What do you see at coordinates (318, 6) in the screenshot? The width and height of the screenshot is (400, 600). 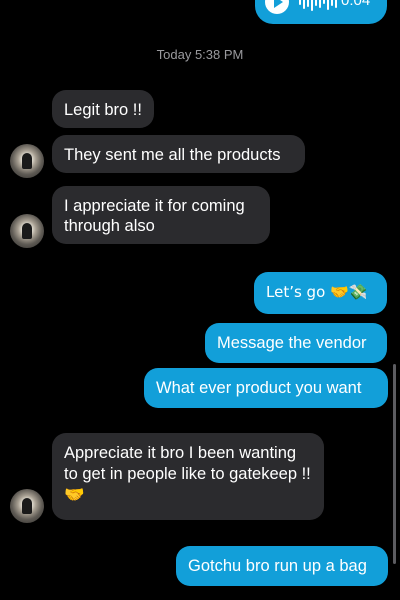 I see `waveform-icon` at bounding box center [318, 6].